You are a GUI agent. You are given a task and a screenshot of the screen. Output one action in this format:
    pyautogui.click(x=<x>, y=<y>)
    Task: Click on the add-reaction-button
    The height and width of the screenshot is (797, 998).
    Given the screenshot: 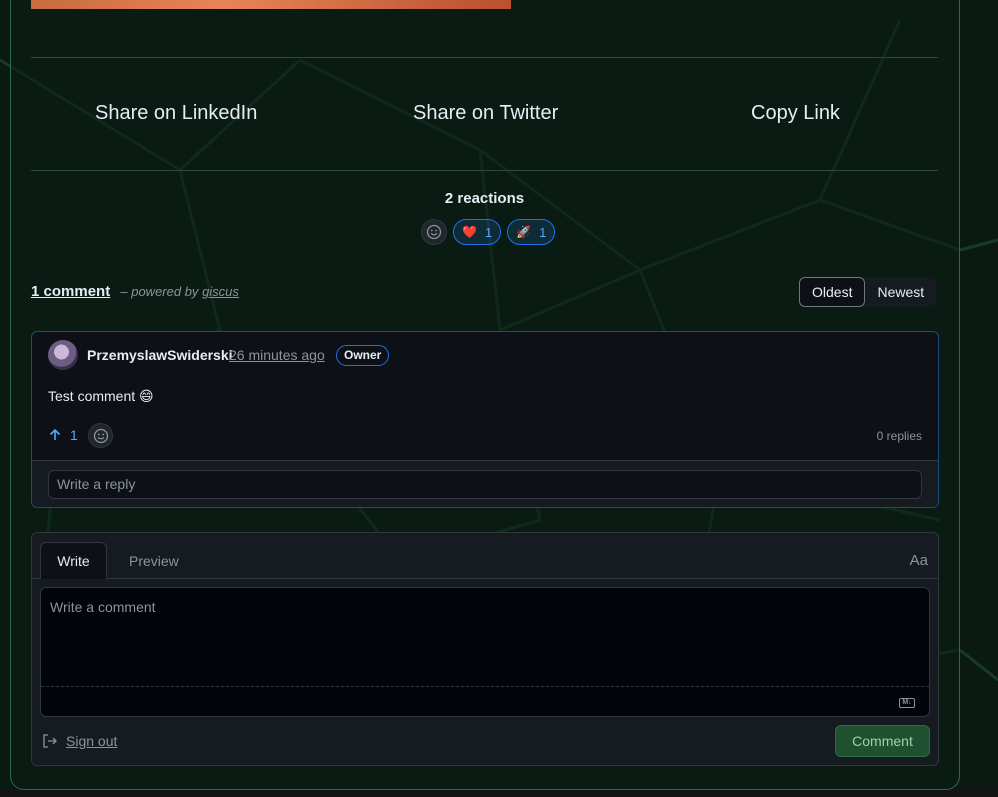 What is the action you would take?
    pyautogui.click(x=434, y=232)
    